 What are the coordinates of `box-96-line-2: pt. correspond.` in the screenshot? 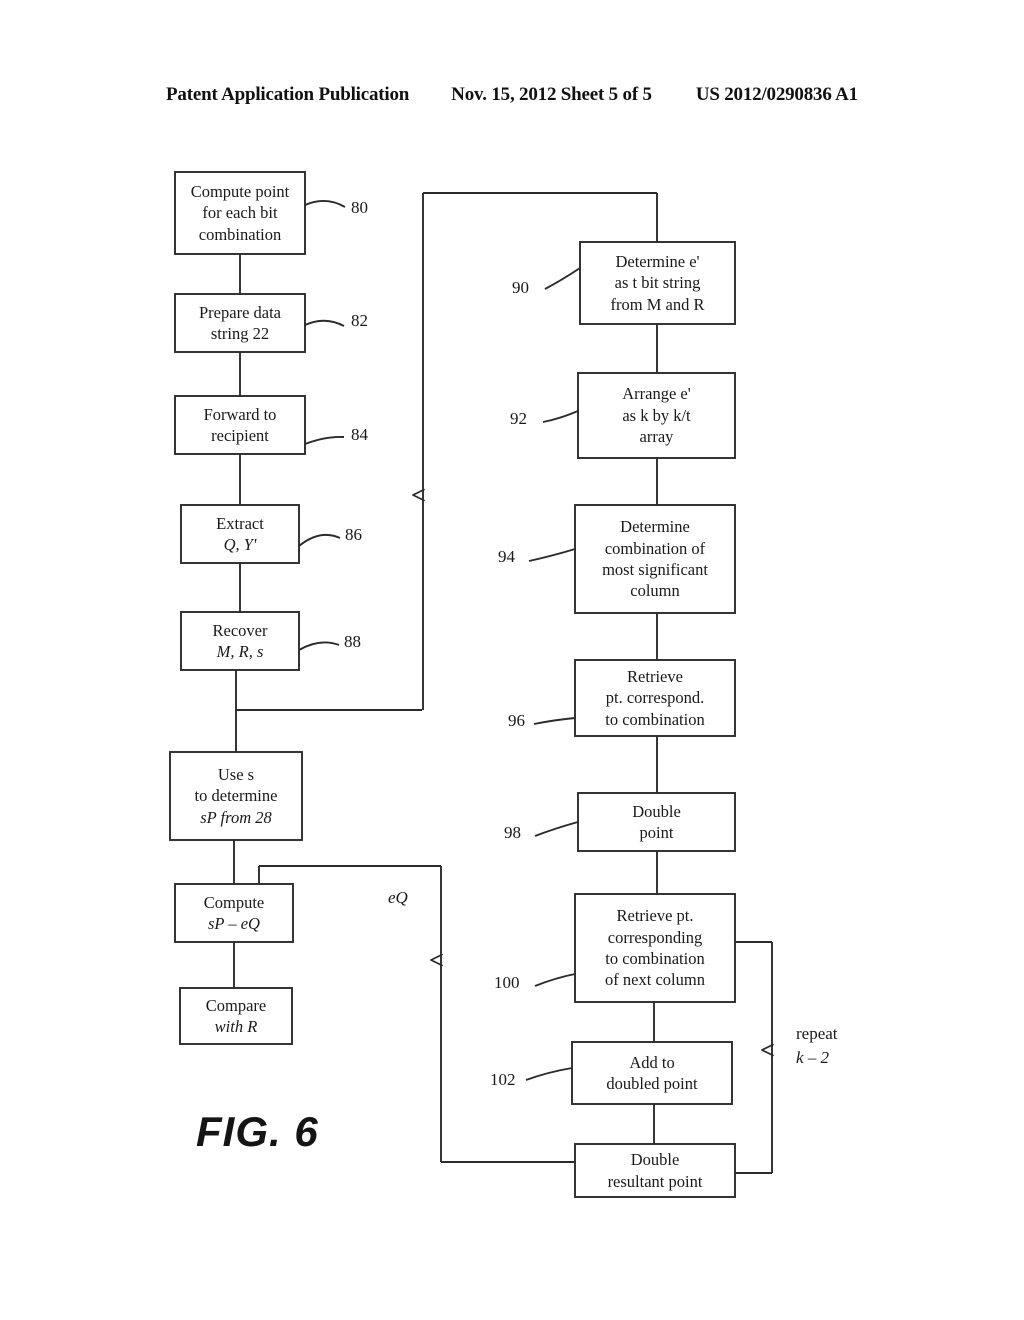 It's located at (655, 698).